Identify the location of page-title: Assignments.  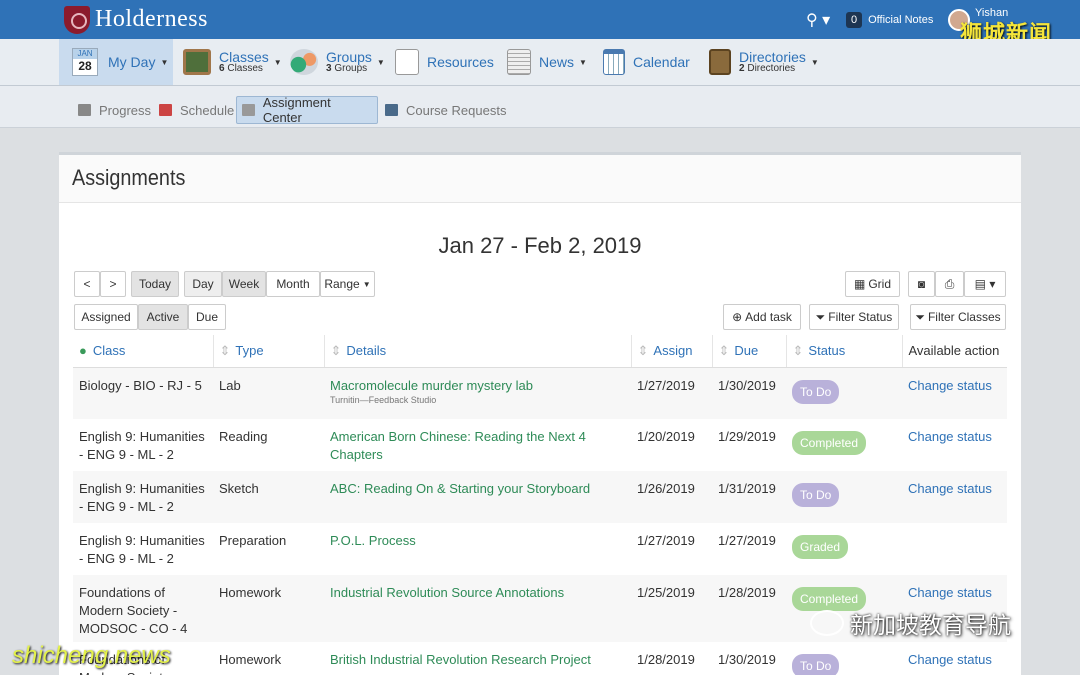
(129, 177).